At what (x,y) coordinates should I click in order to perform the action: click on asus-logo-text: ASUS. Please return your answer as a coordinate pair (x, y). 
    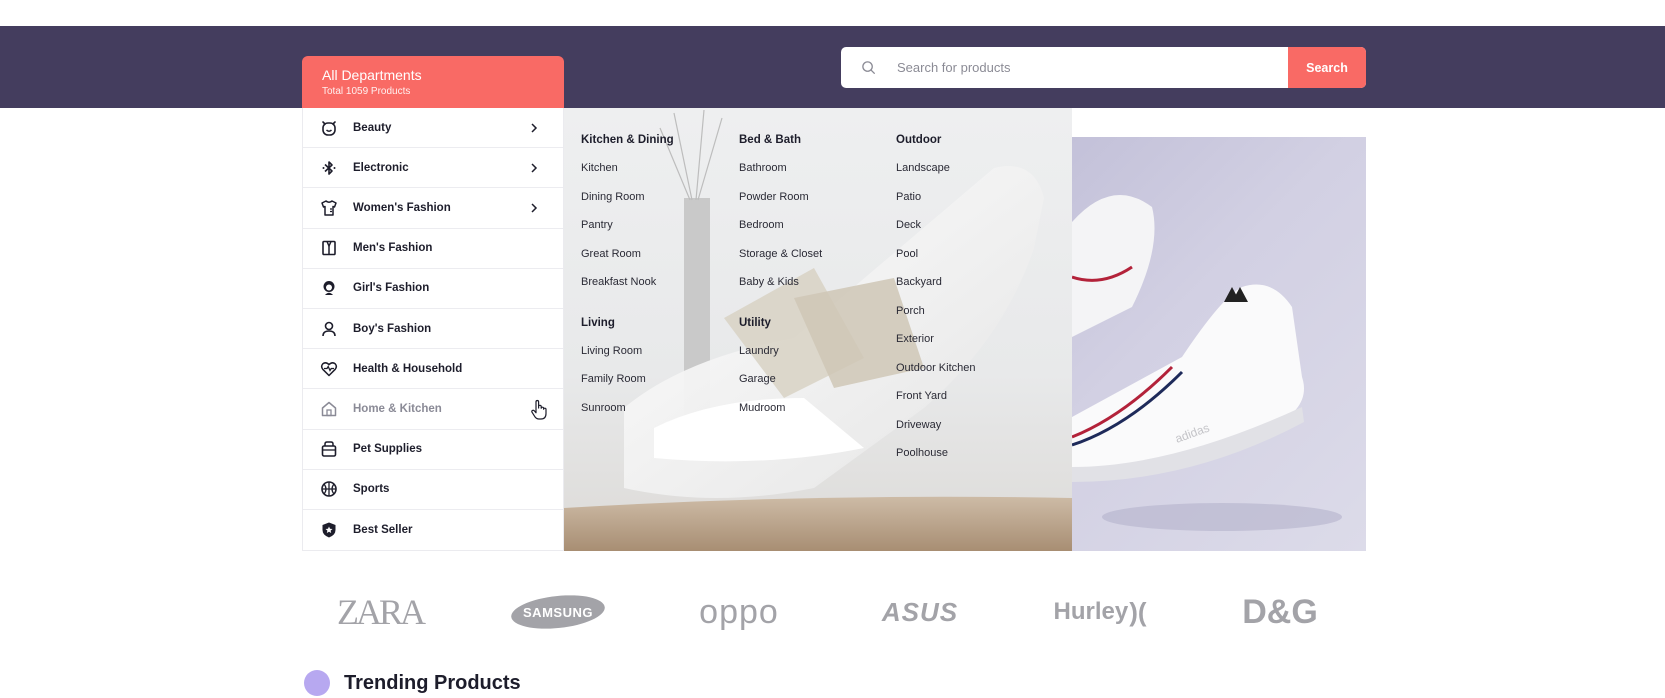
    Looking at the image, I should click on (920, 611).